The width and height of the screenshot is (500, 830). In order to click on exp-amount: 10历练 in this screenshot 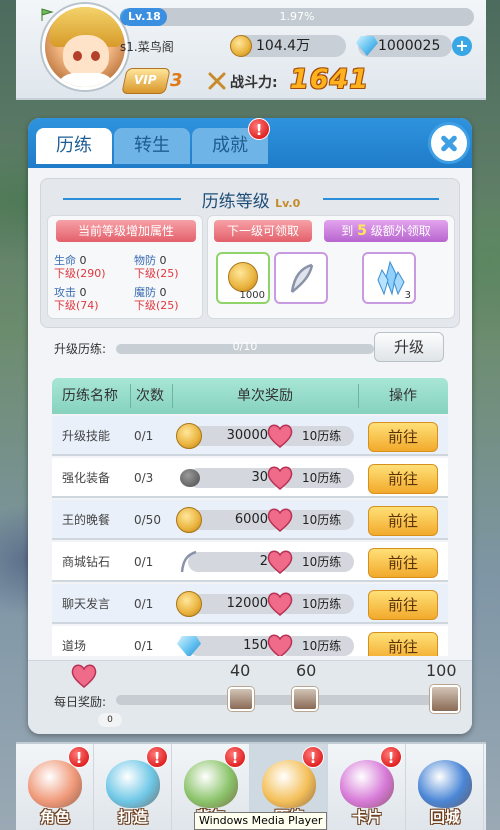, I will do `click(322, 478)`.